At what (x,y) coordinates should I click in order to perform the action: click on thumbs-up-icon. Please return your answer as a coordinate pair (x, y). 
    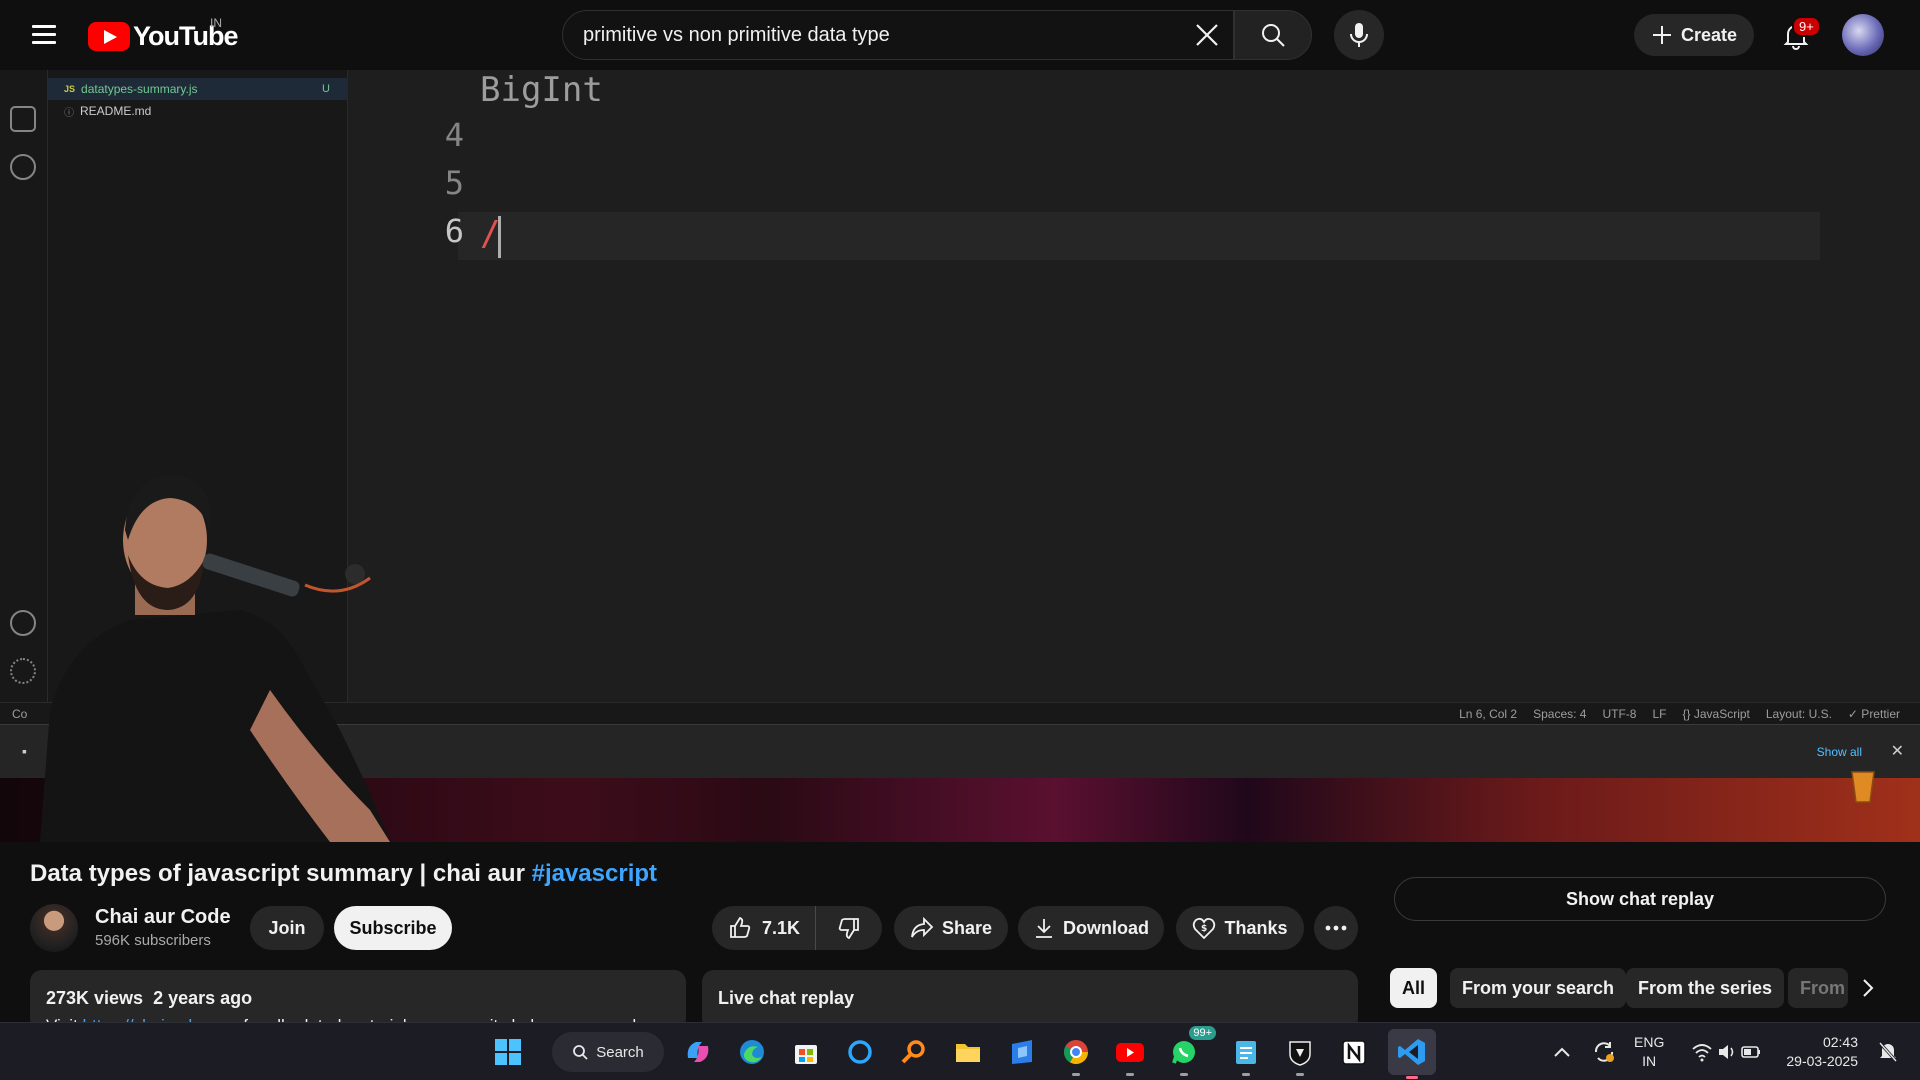
    Looking at the image, I should click on (740, 927).